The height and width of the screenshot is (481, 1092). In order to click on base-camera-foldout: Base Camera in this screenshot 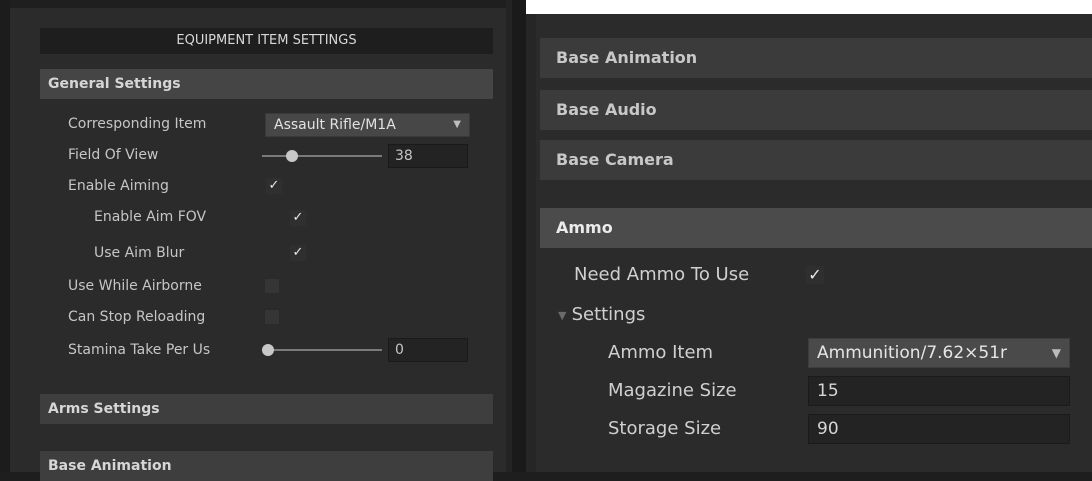, I will do `click(816, 160)`.